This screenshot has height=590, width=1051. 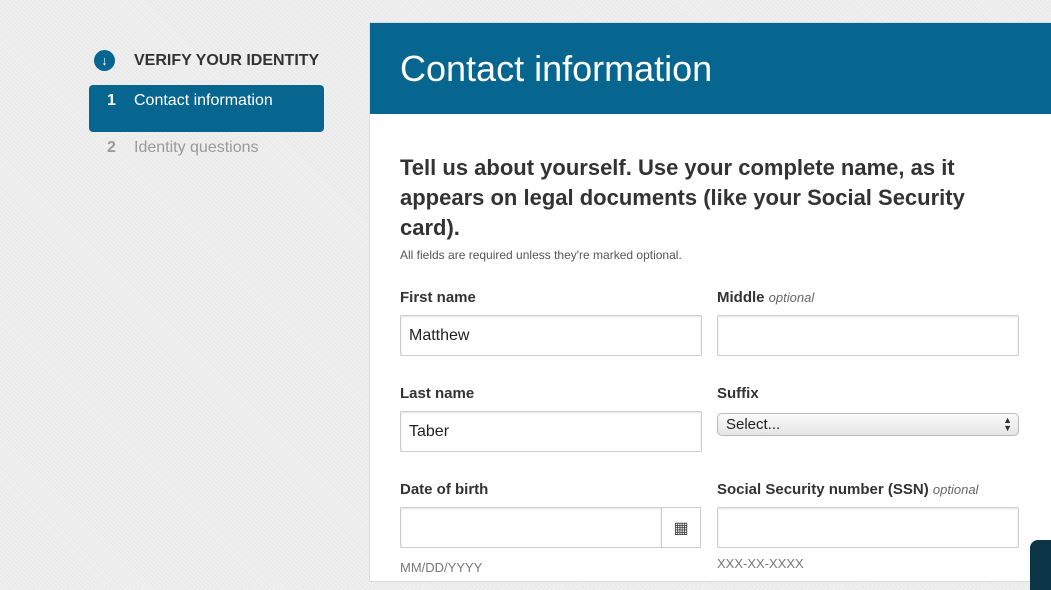 What do you see at coordinates (868, 424) in the screenshot?
I see `suffix-select: Select... ▲ ▼` at bounding box center [868, 424].